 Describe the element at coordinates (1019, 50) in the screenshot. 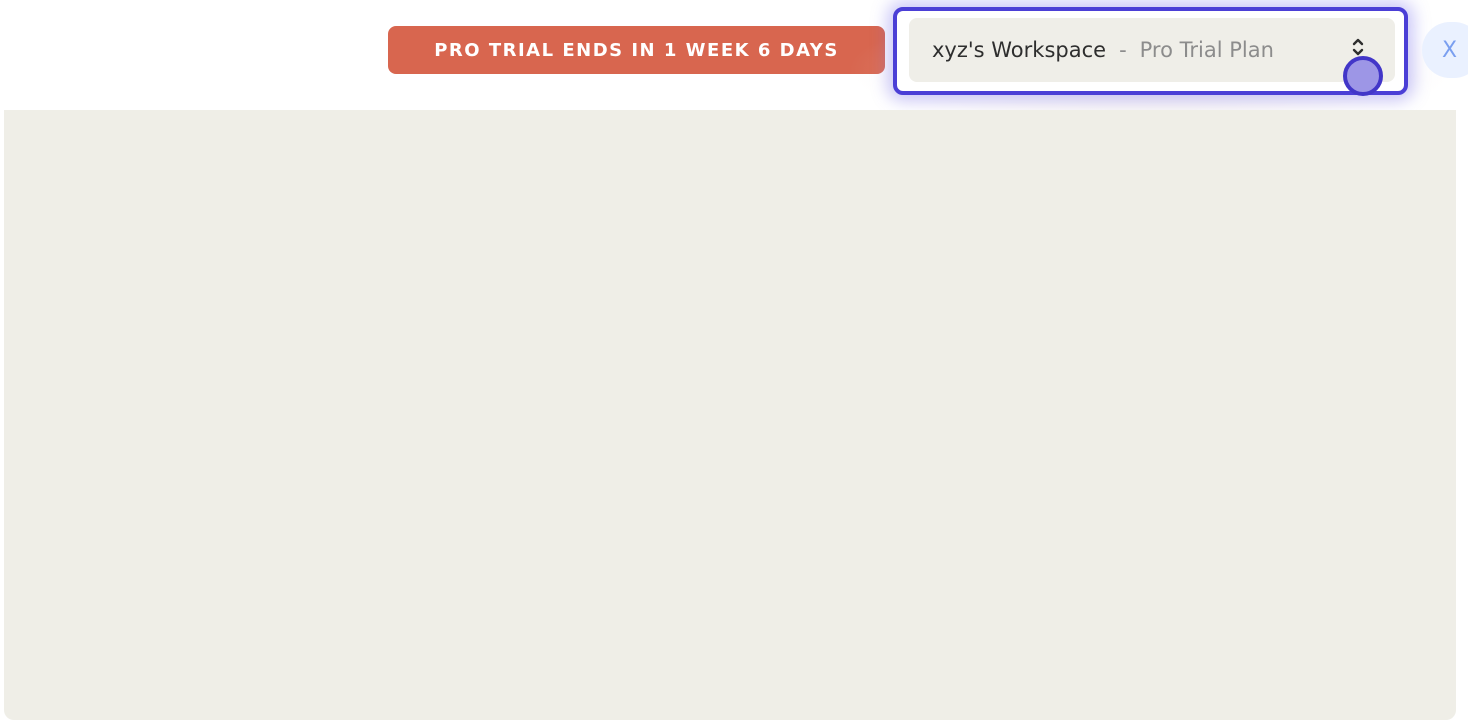

I see `workspace-name: xyz's Workspace` at that location.